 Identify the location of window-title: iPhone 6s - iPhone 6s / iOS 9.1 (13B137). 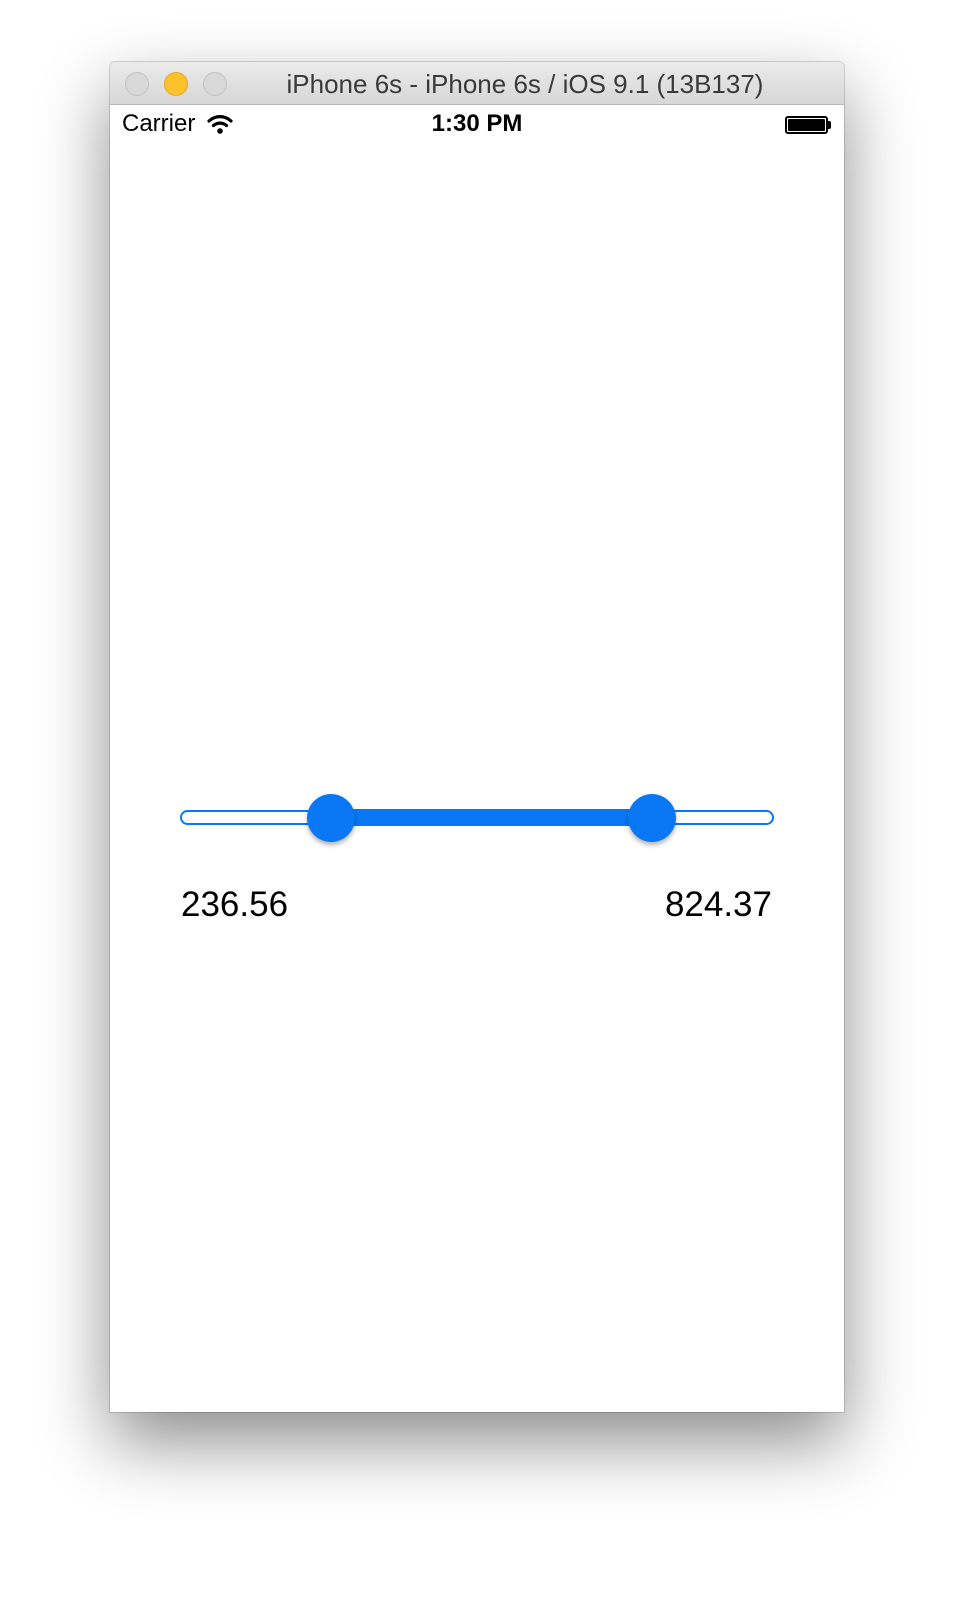
(525, 84).